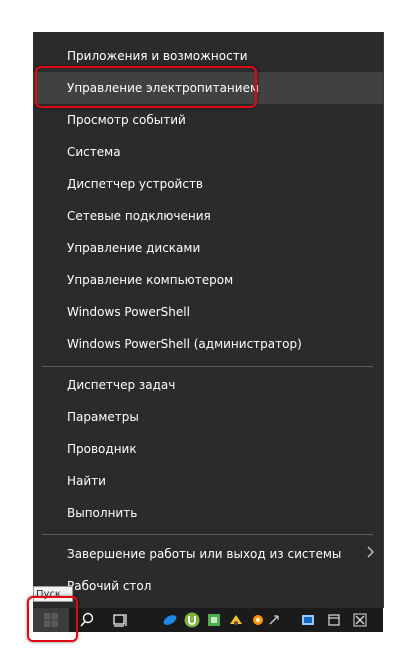 This screenshot has width=416, height=666. I want to click on search-icon, so click(87, 620).